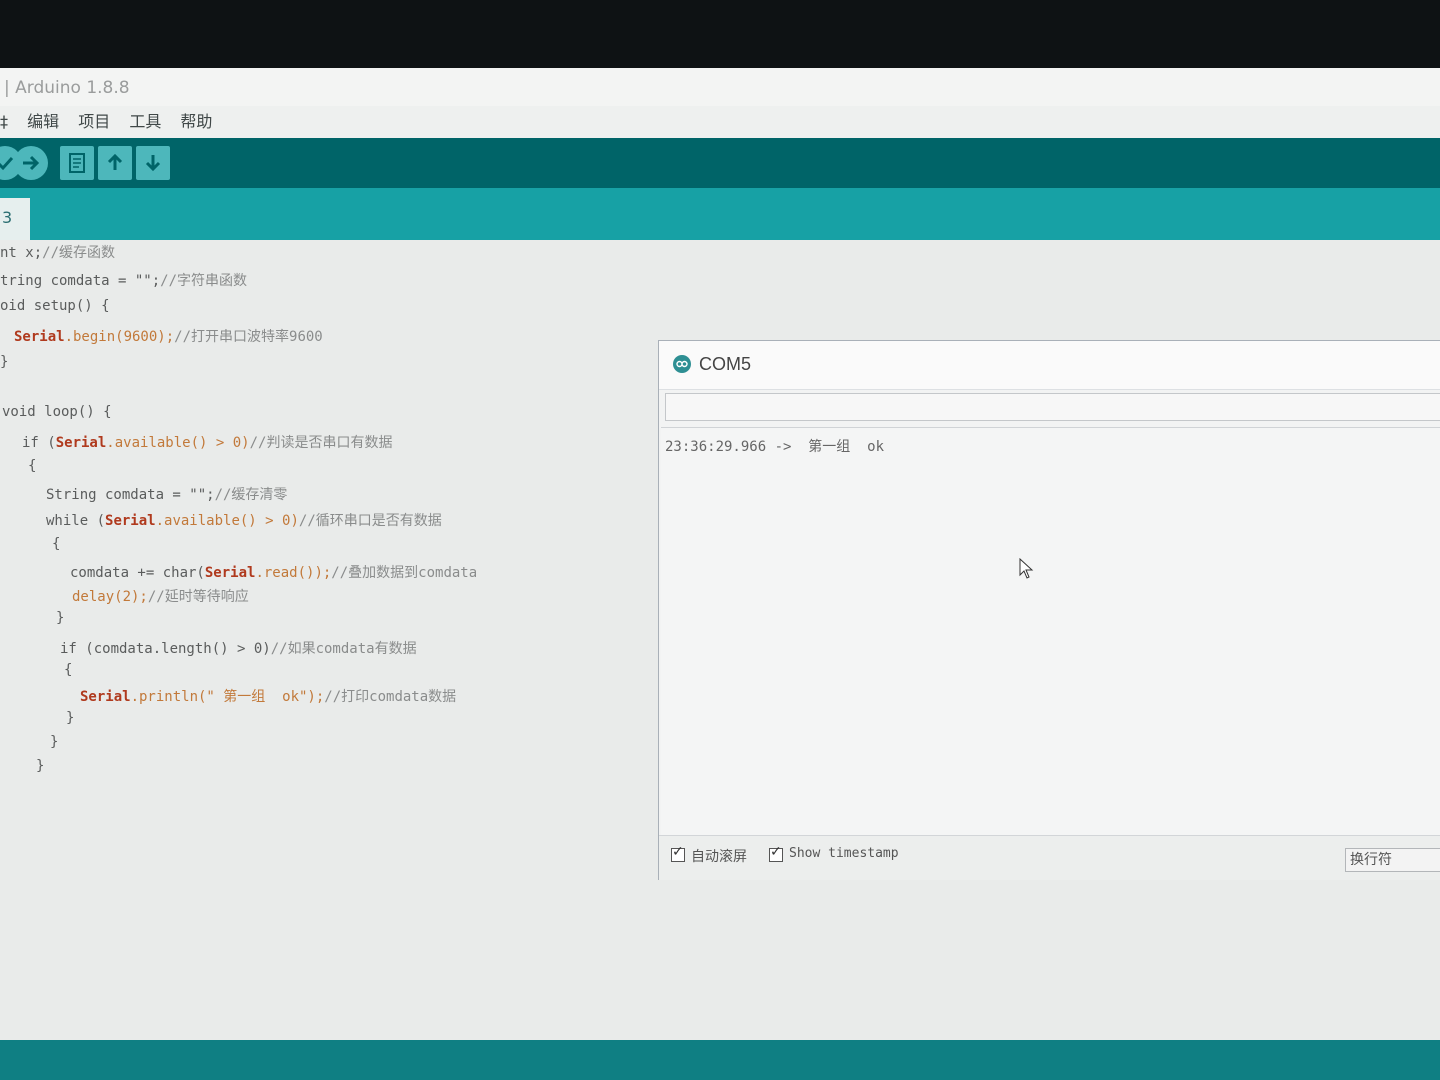  Describe the element at coordinates (160, 597) in the screenshot. I see `code-line: delay(2);//延时等待响应` at that location.